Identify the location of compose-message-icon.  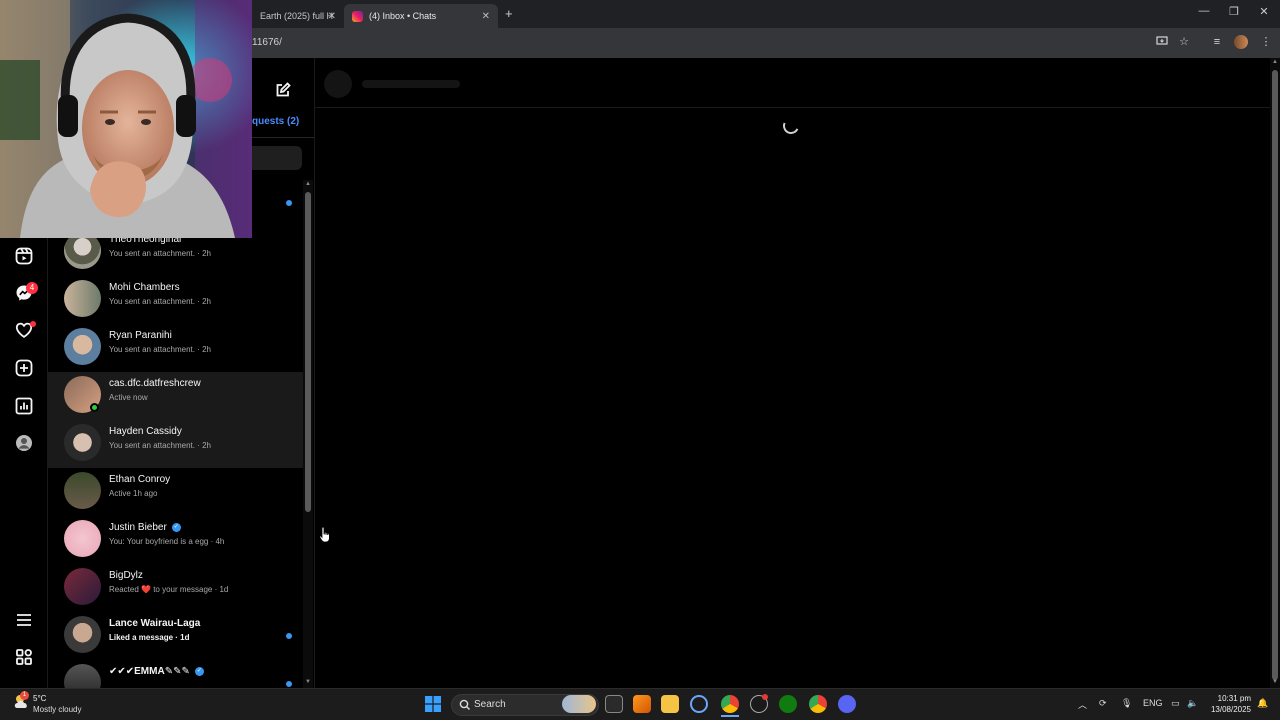
(283, 90).